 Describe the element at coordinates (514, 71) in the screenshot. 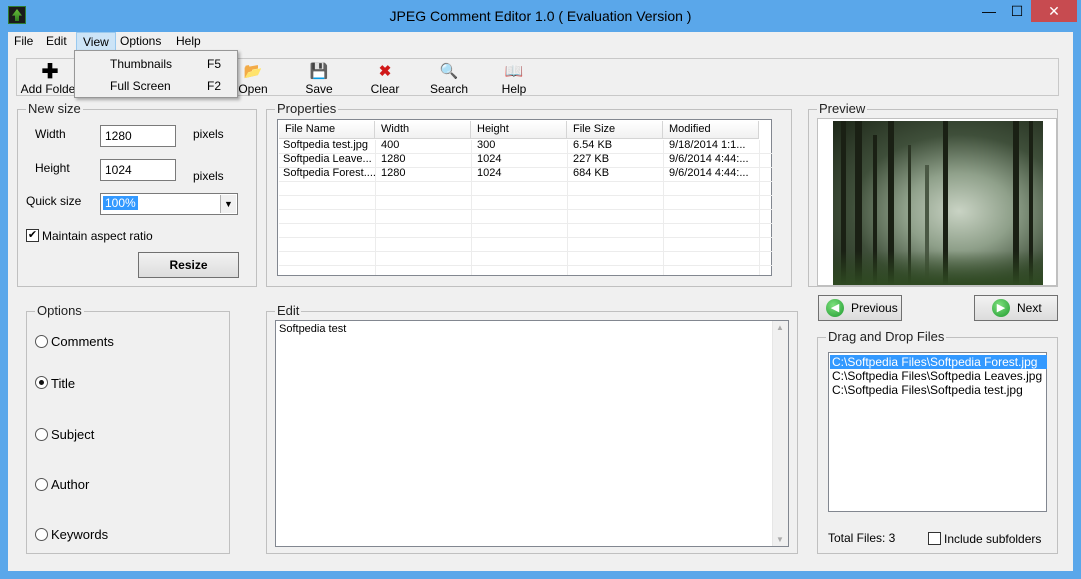

I see `book-icon: 📖` at that location.